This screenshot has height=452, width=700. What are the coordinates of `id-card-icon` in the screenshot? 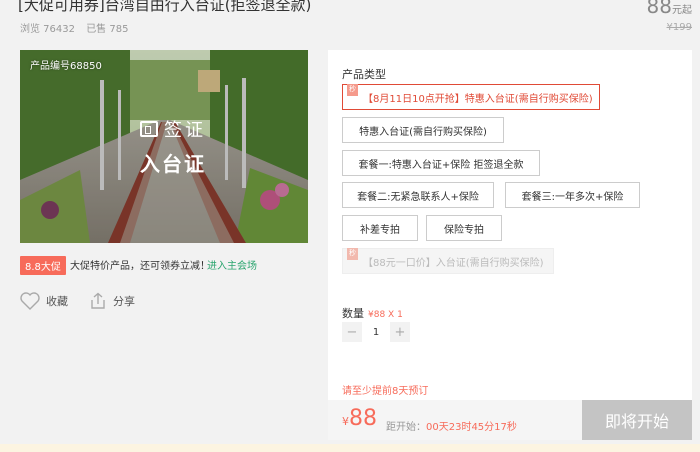 It's located at (149, 129).